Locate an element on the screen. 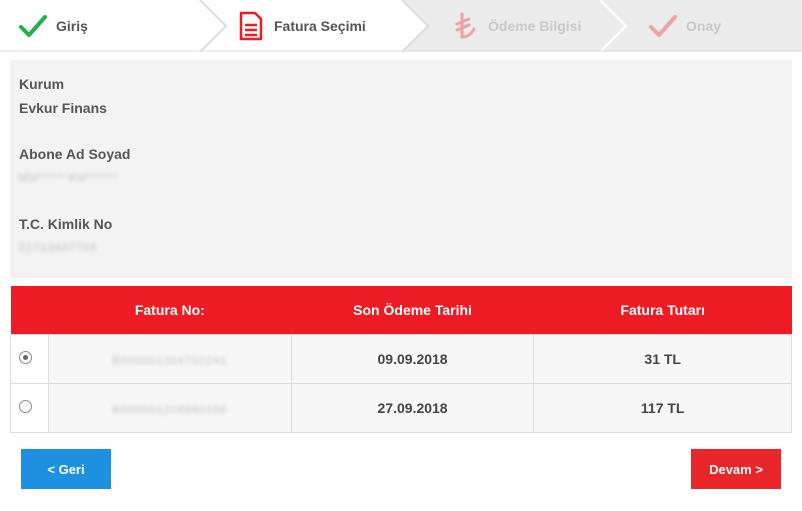  fatura-no: B000001204702241 is located at coordinates (170, 360).